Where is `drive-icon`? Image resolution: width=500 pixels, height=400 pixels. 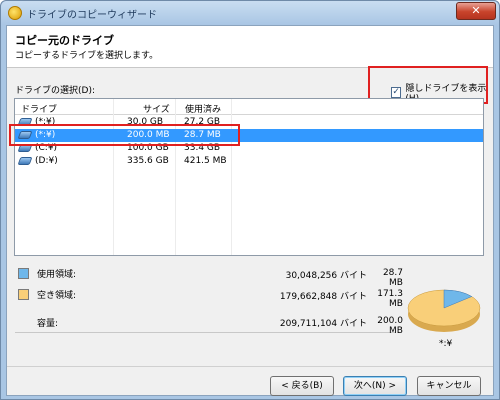
drive-icon is located at coordinates (25, 161).